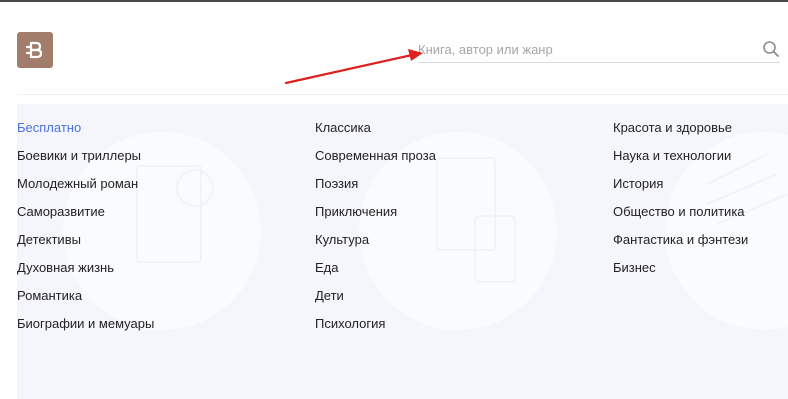 The width and height of the screenshot is (788, 399). Describe the element at coordinates (375, 328) in the screenshot. I see `genre-link-psychology: Психология` at that location.